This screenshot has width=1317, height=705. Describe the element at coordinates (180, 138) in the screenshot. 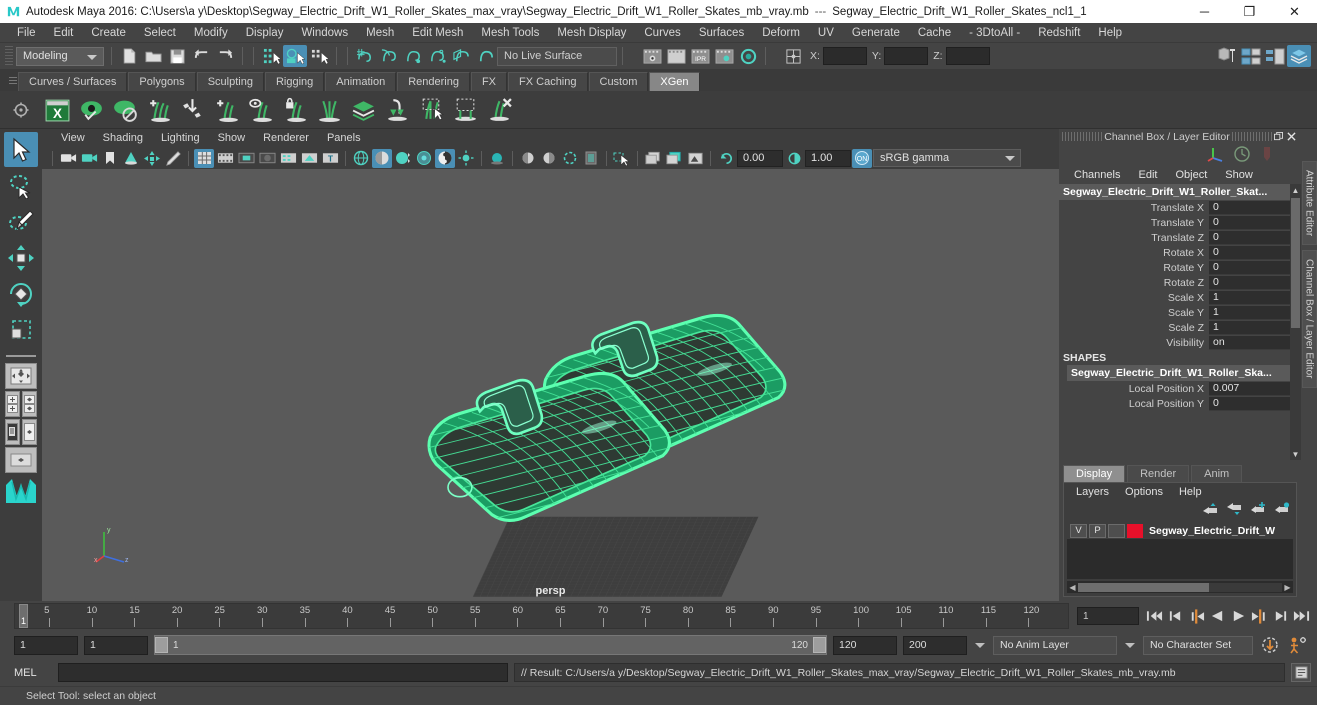

I see `viewport-menu-lighting: Lighting` at that location.